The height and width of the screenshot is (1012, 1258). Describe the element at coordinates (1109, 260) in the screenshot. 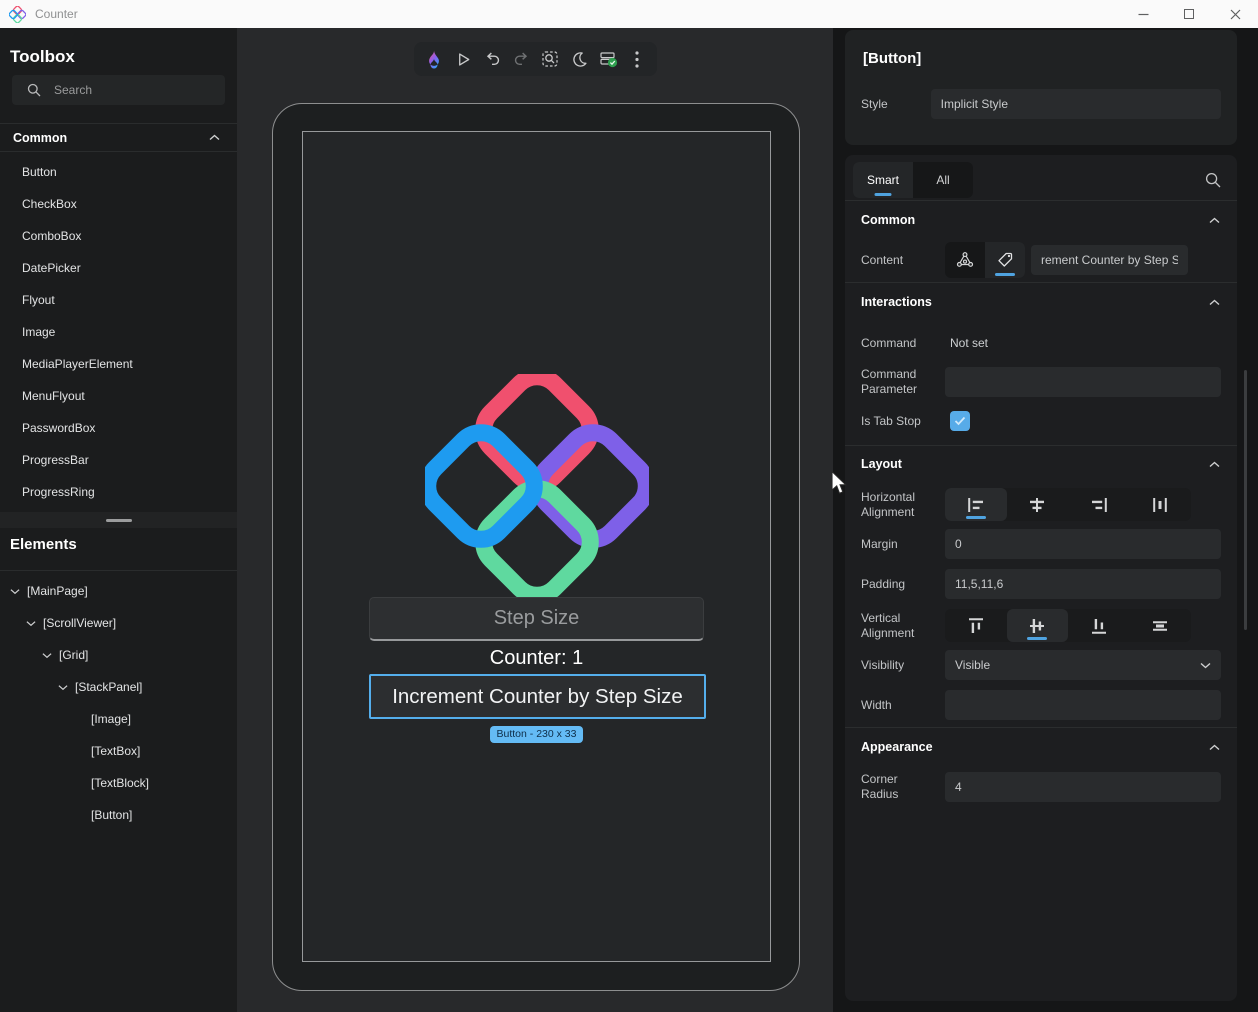

I see `content-input` at that location.